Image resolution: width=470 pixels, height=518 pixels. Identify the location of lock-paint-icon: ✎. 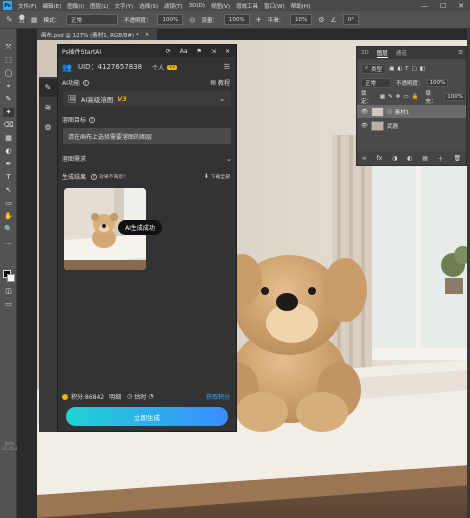
(390, 97).